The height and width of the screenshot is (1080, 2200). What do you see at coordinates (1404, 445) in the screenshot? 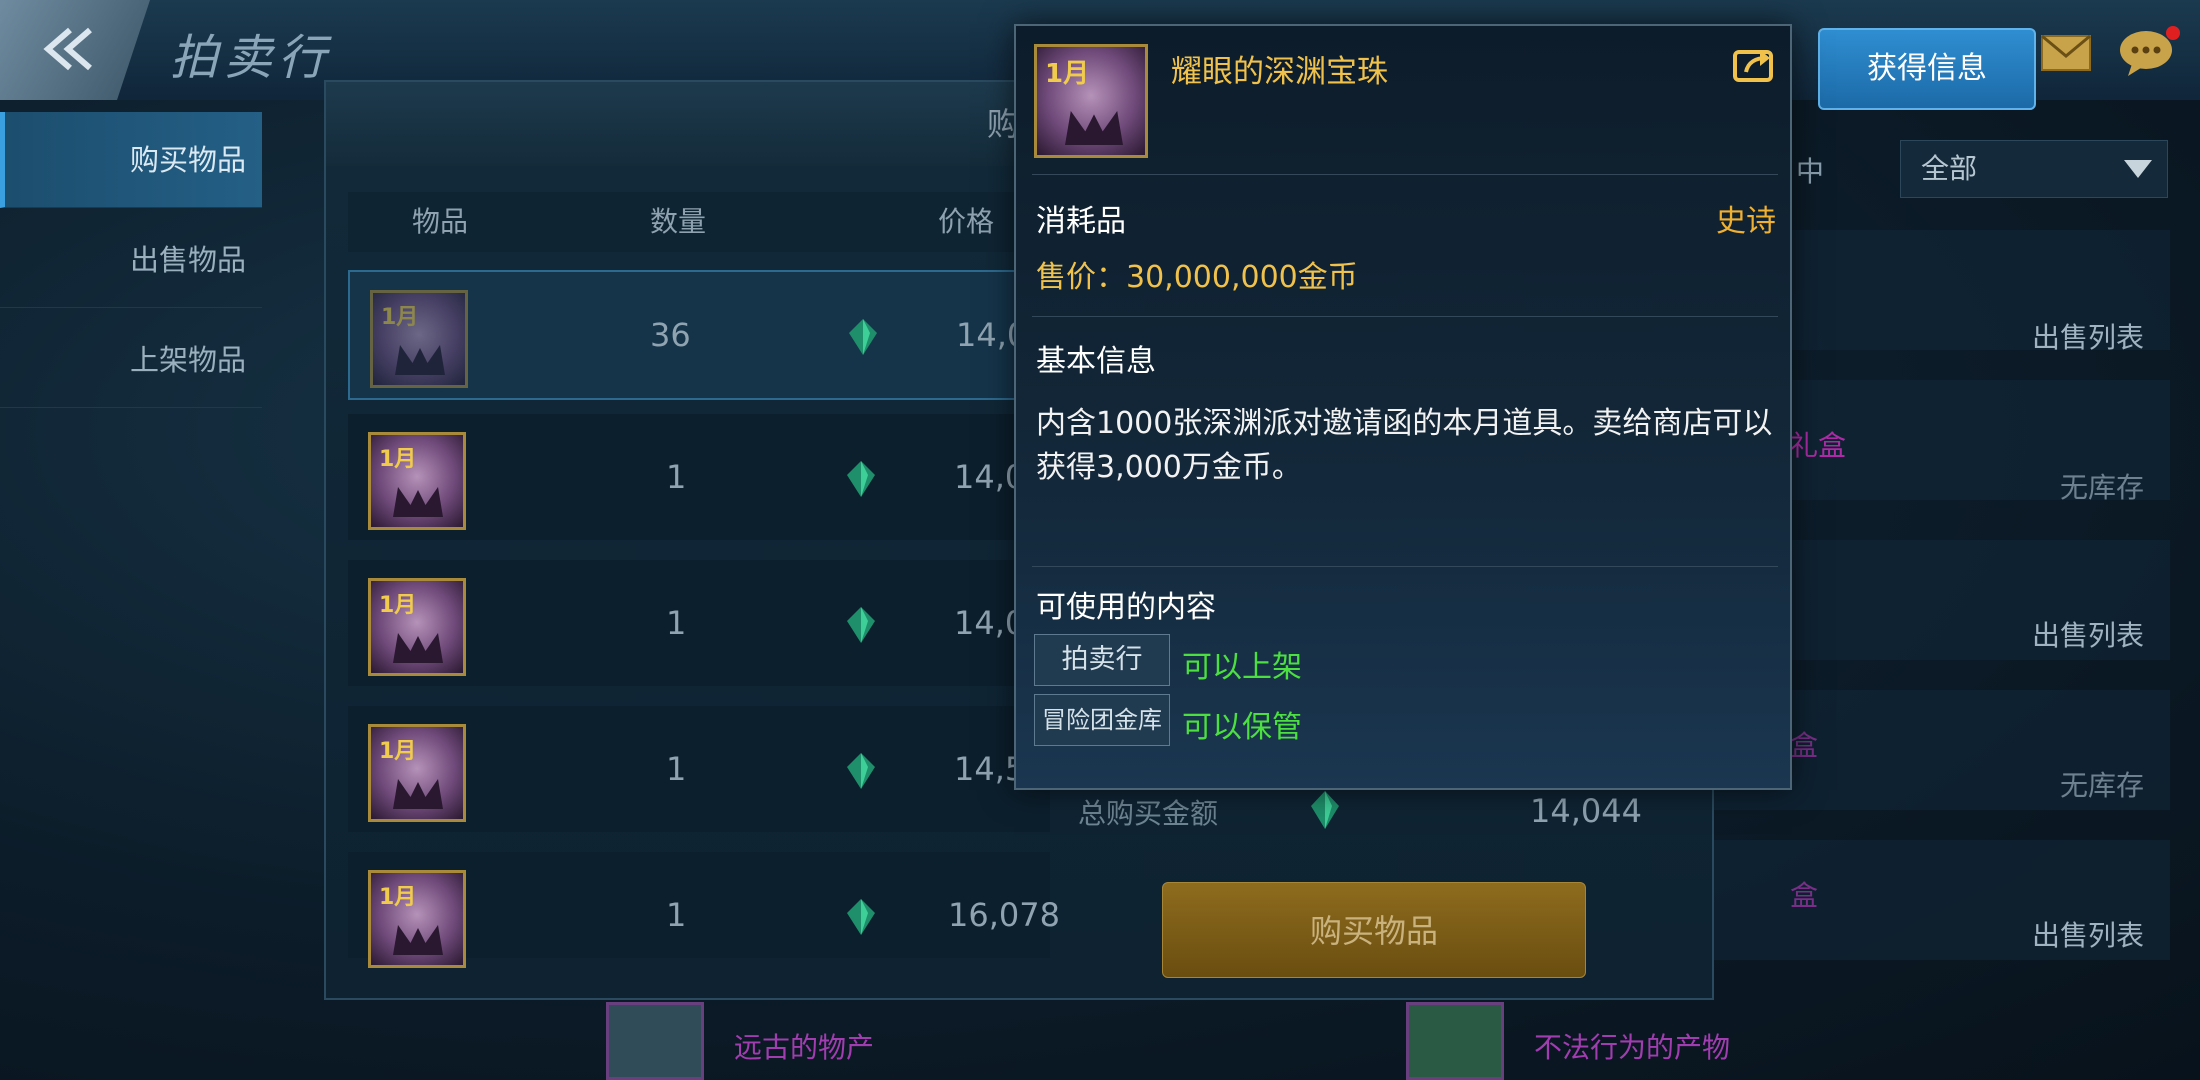
I see `item-description: 内含1000张深渊派对邀请函的本月道具。卖给商店可以获得3,000万金币。` at bounding box center [1404, 445].